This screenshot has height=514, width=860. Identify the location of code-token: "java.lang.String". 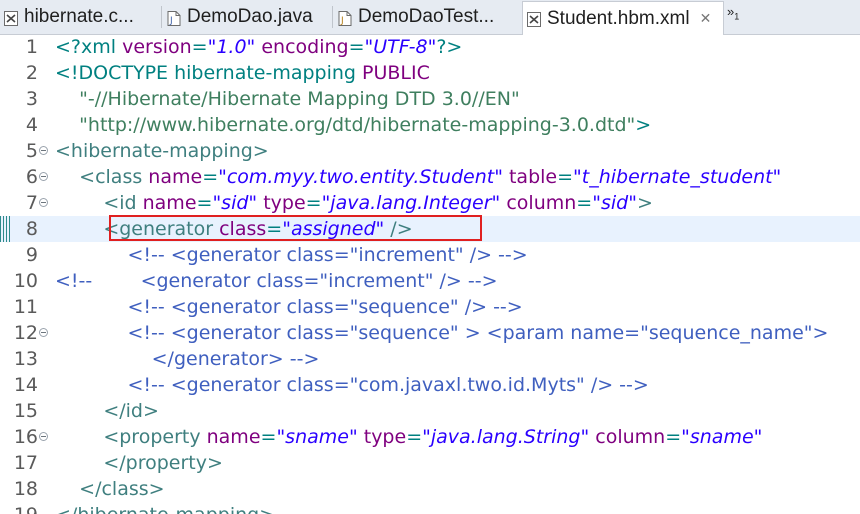
(506, 437).